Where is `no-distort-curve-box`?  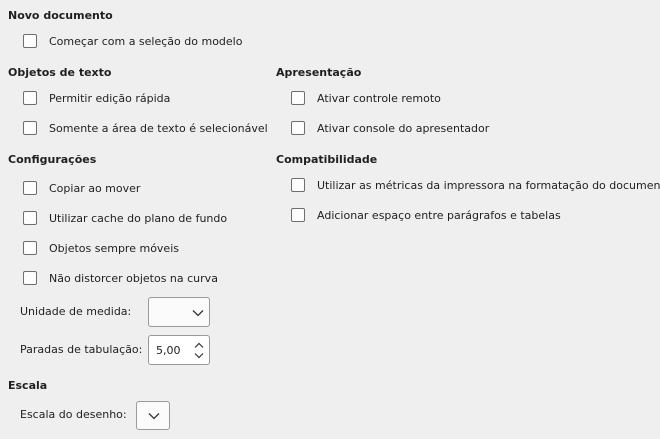 no-distort-curve-box is located at coordinates (30, 278).